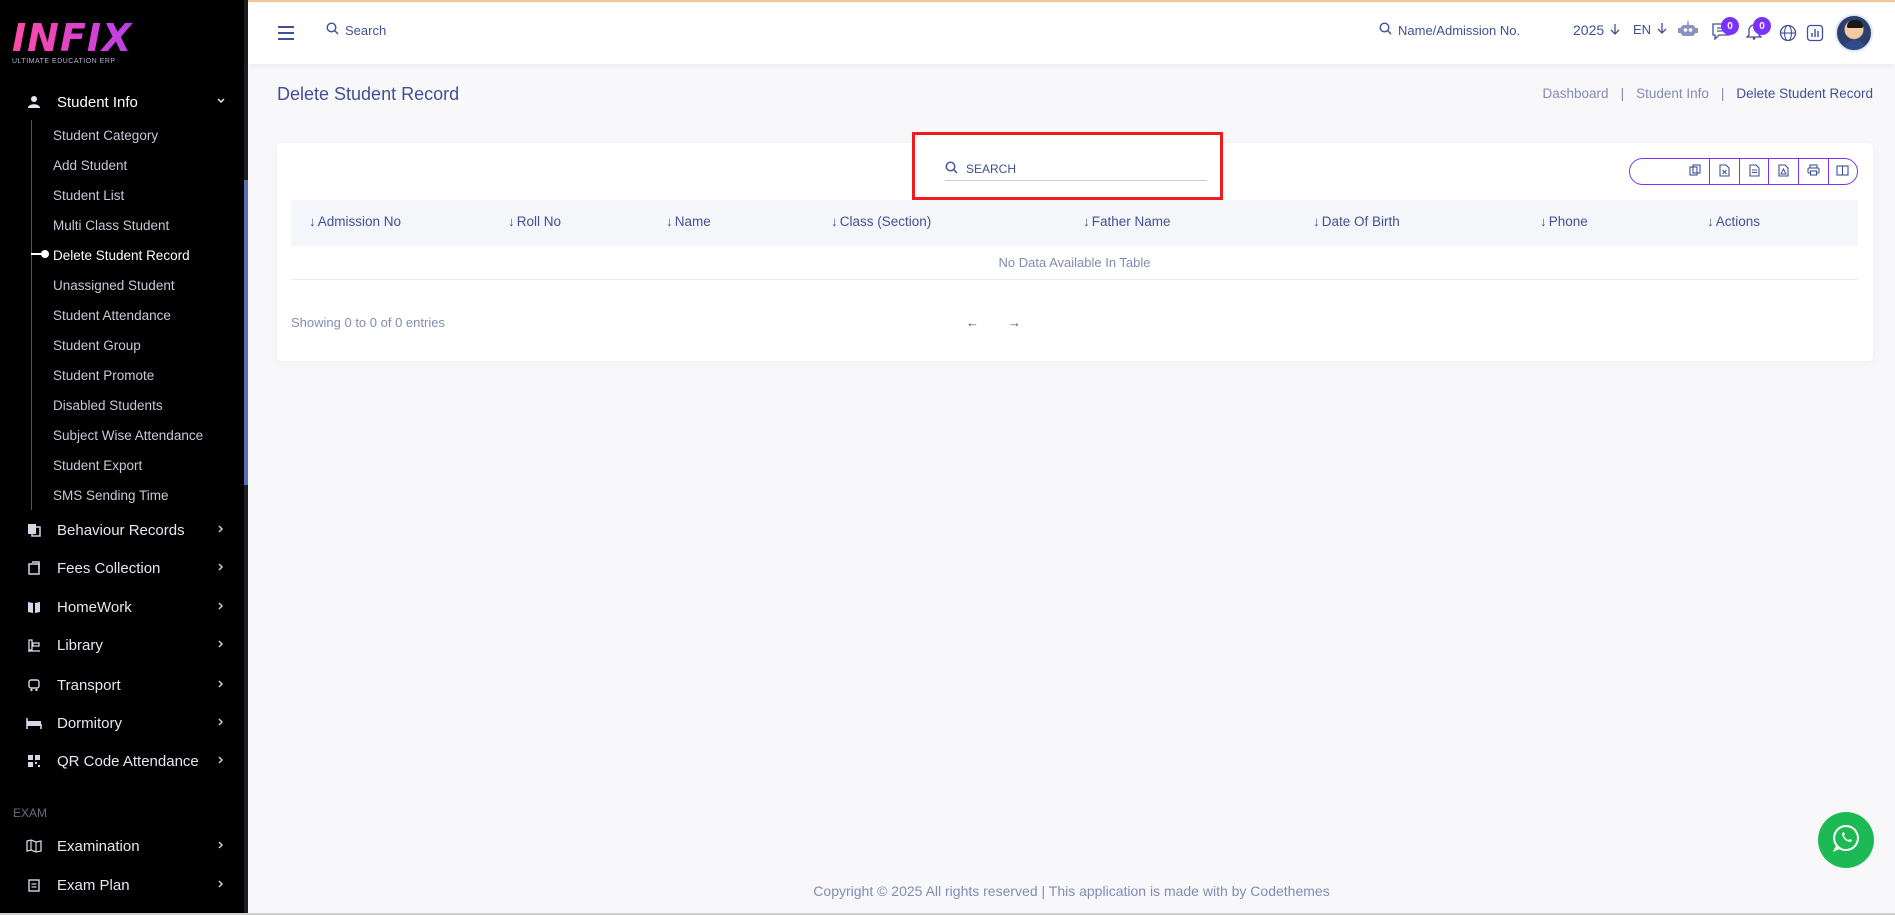  I want to click on table-empty-row: No Data Available In Table, so click(1074, 263).